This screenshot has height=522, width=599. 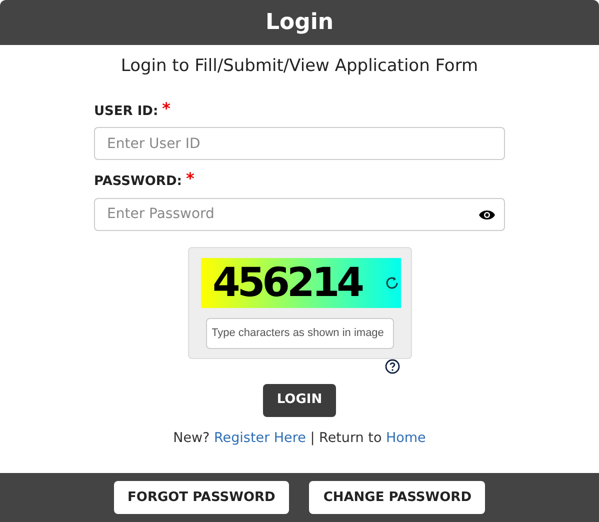 I want to click on captcha-code: 456214, so click(x=287, y=282).